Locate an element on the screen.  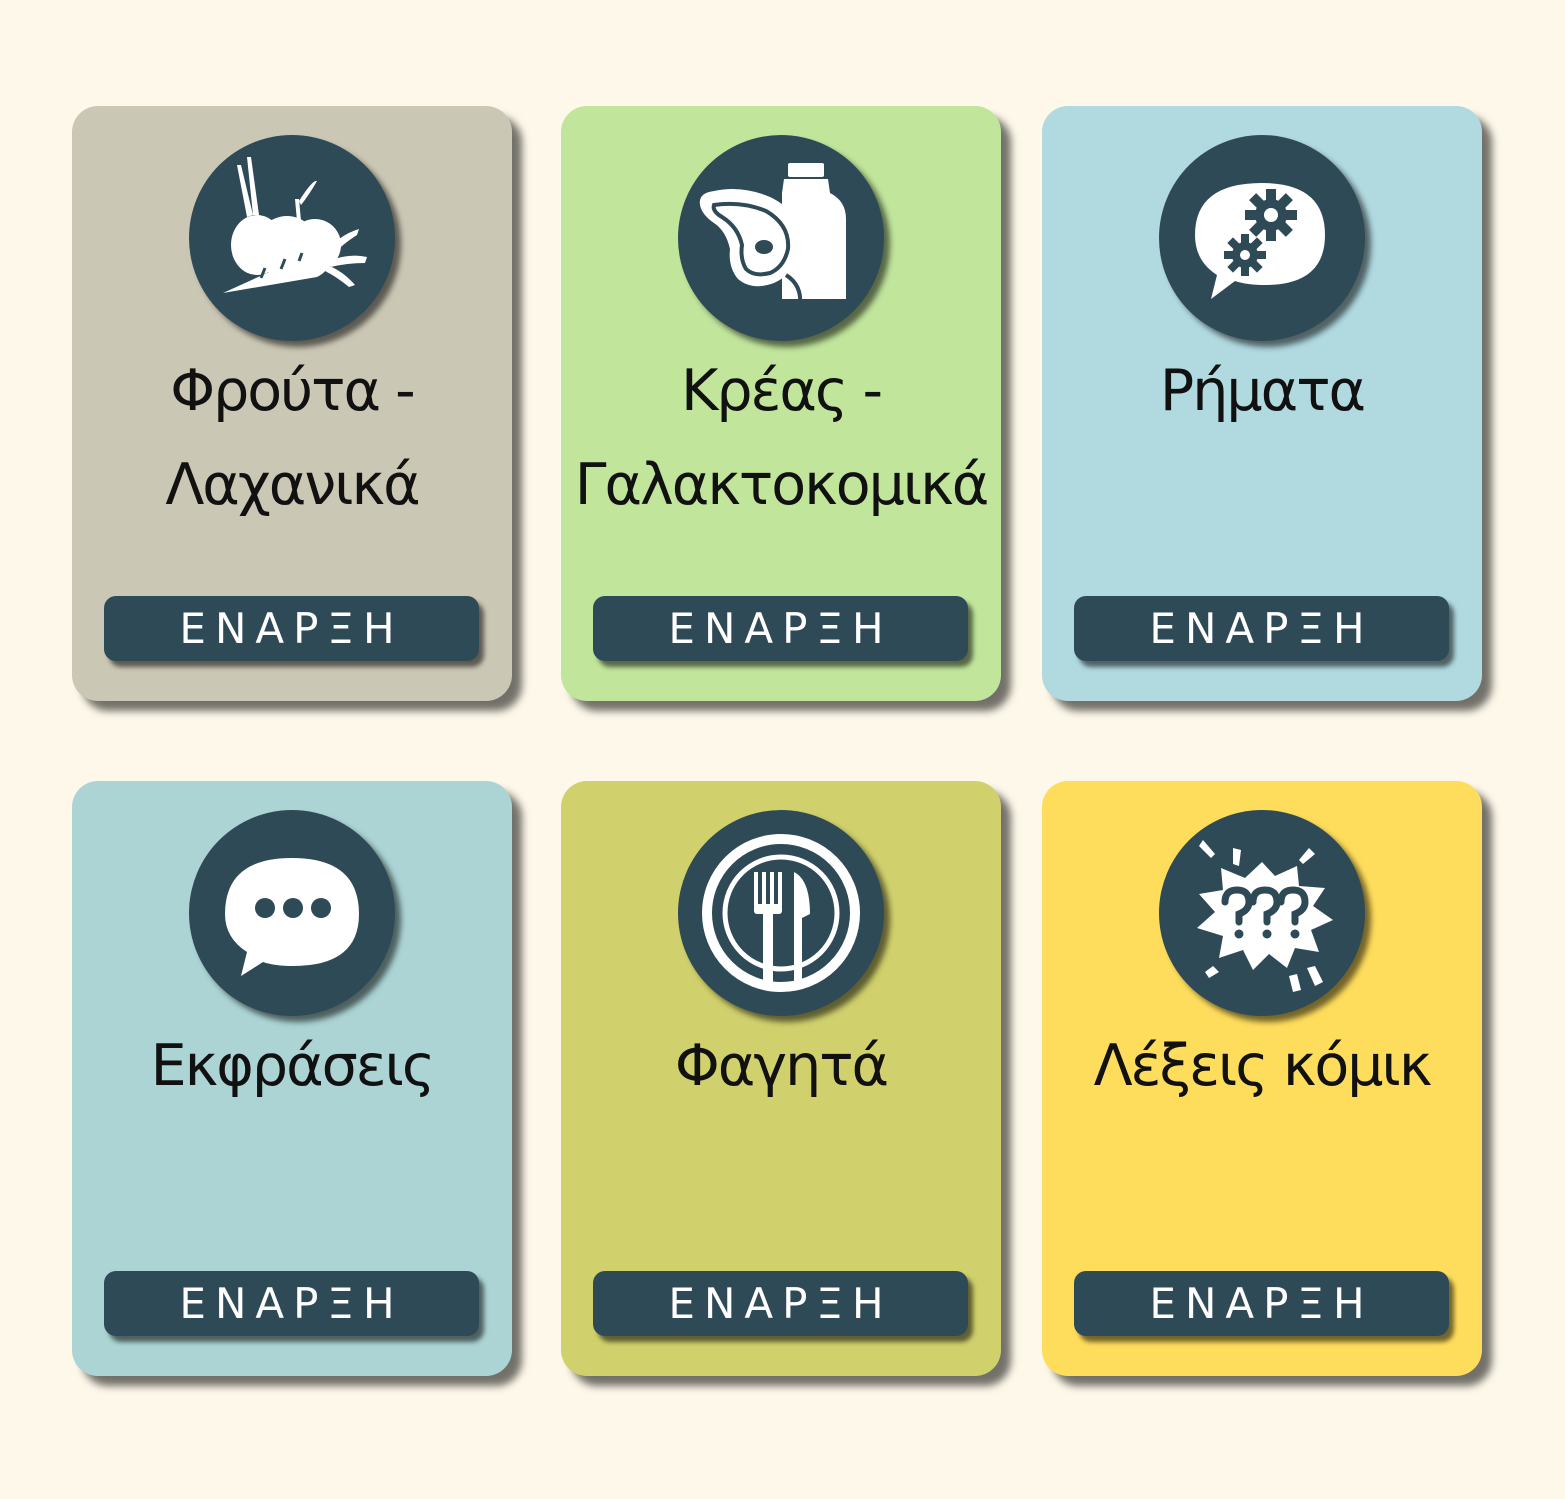
speech-gears-icon is located at coordinates (1262, 238).